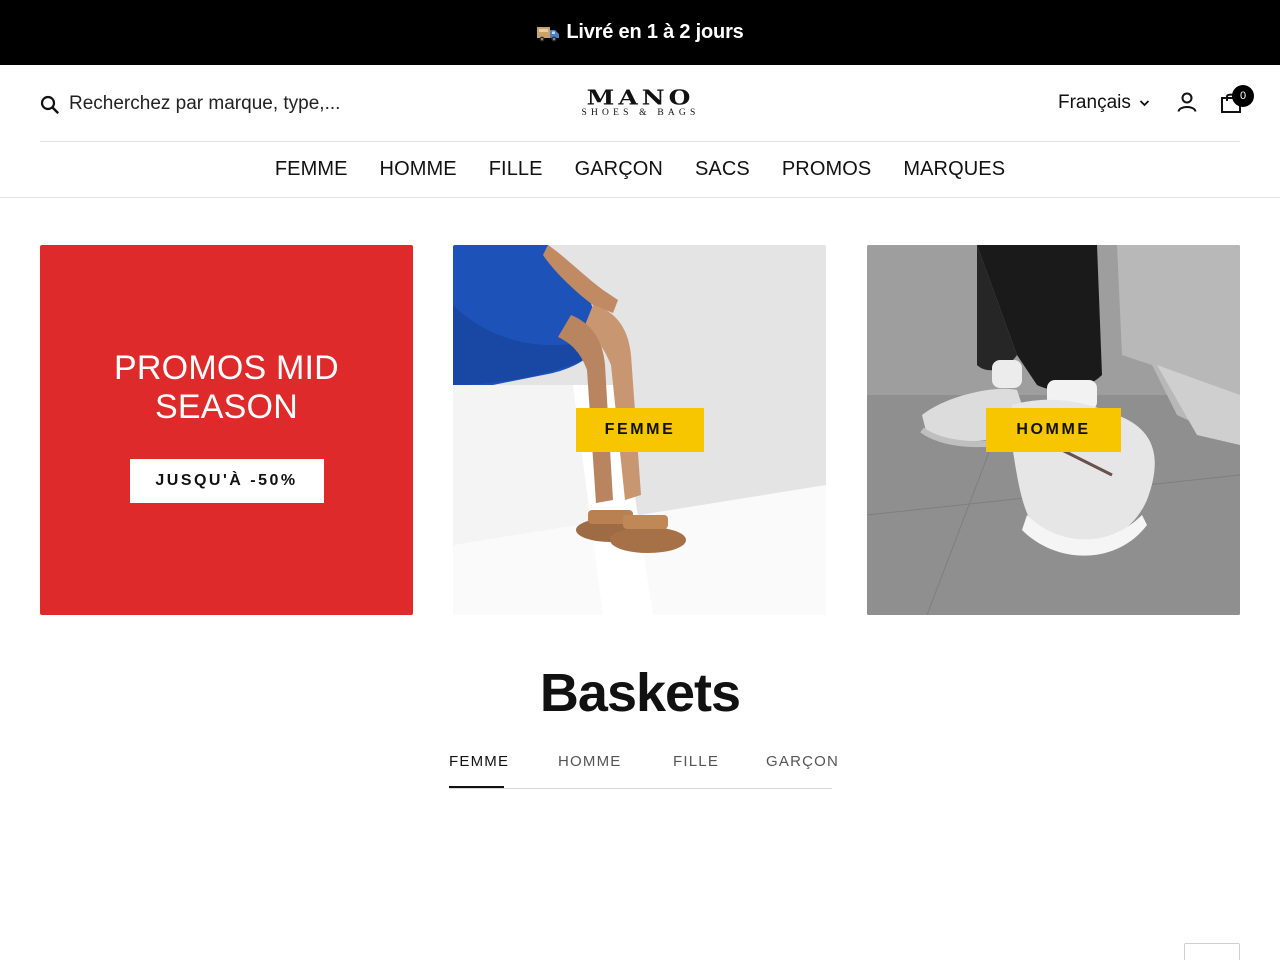  Describe the element at coordinates (226, 387) in the screenshot. I see `promo-title: PROMOS MID SEASON` at that location.